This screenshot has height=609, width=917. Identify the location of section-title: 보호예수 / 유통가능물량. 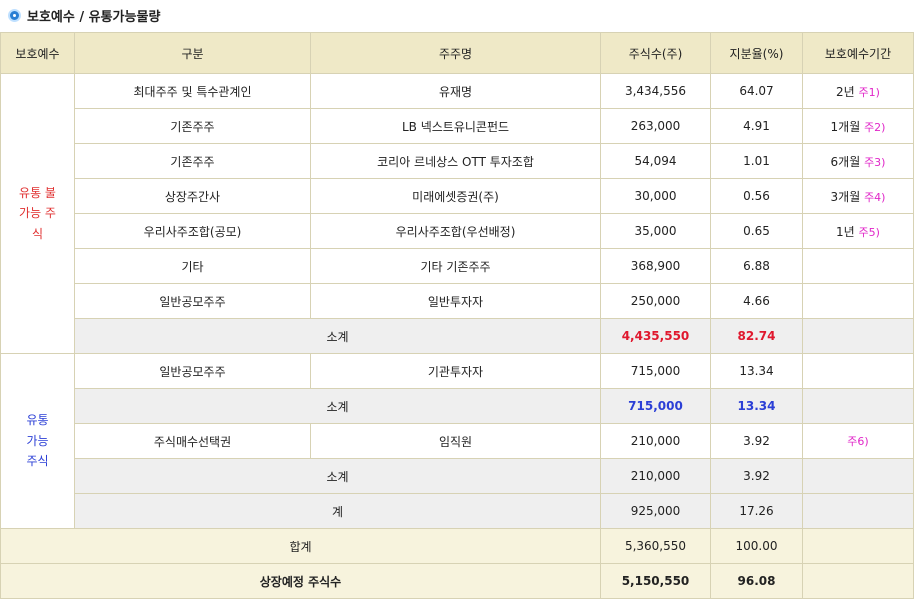
(84, 15).